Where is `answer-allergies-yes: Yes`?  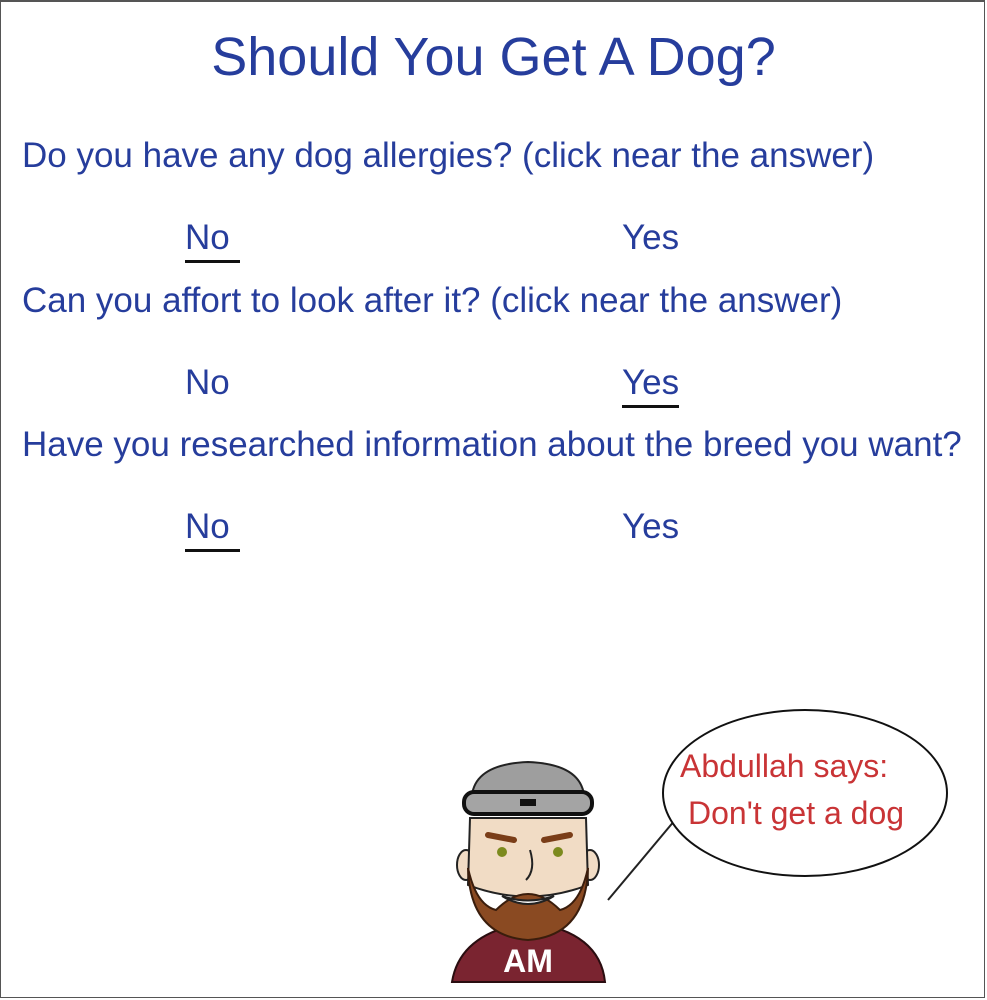 answer-allergies-yes: Yes is located at coordinates (650, 239).